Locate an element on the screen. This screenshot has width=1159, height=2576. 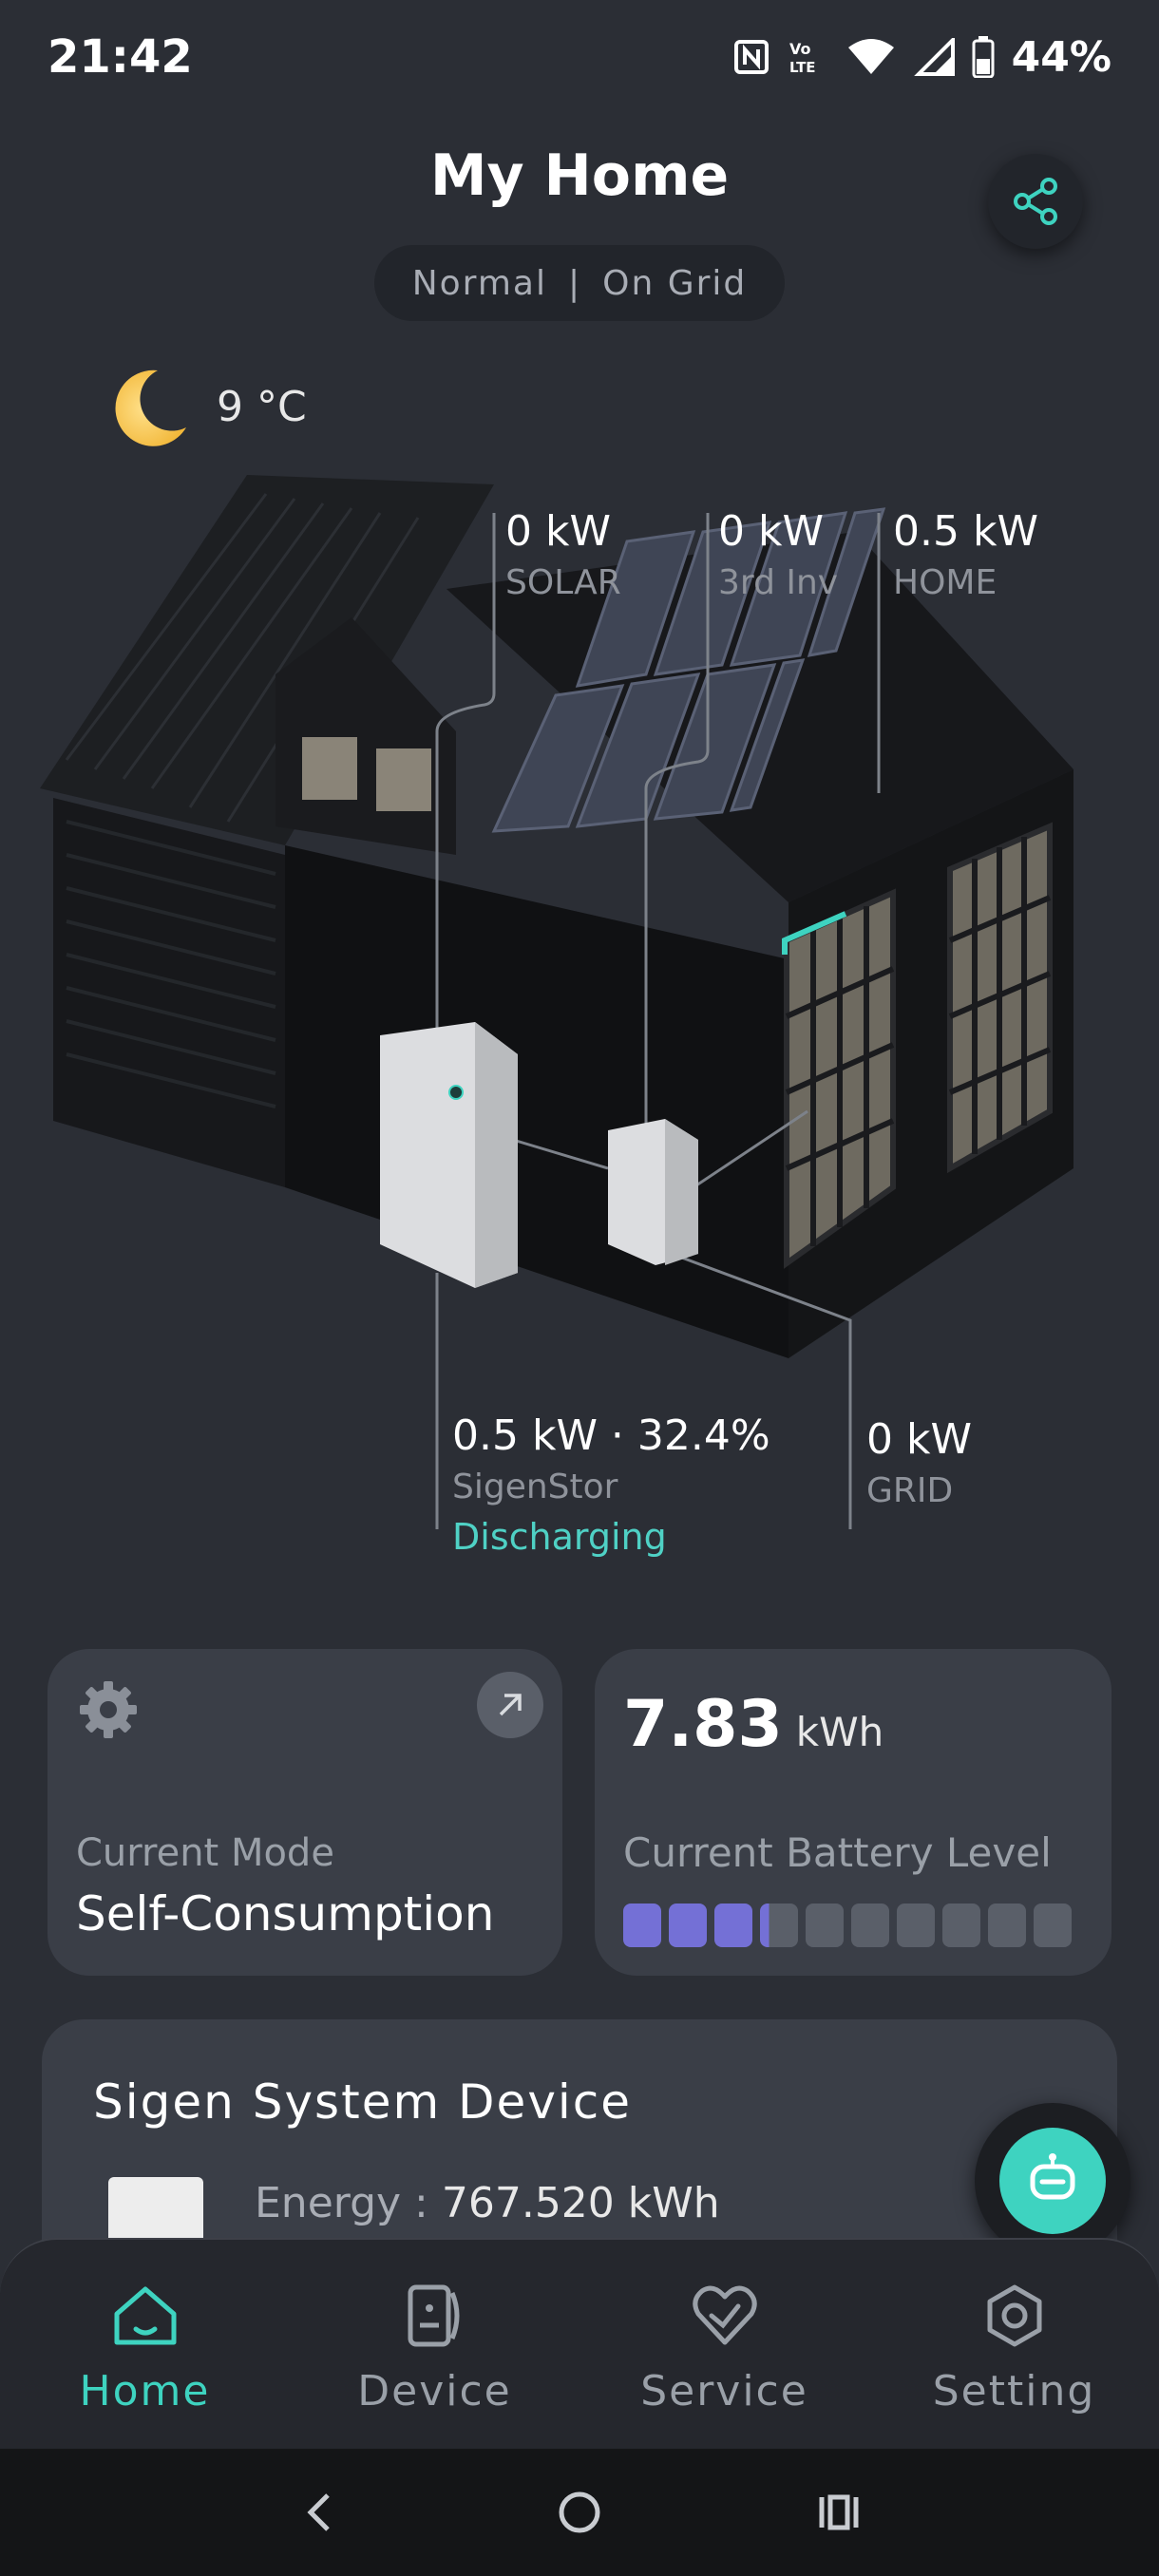
operating-mode: Normal is located at coordinates (479, 283).